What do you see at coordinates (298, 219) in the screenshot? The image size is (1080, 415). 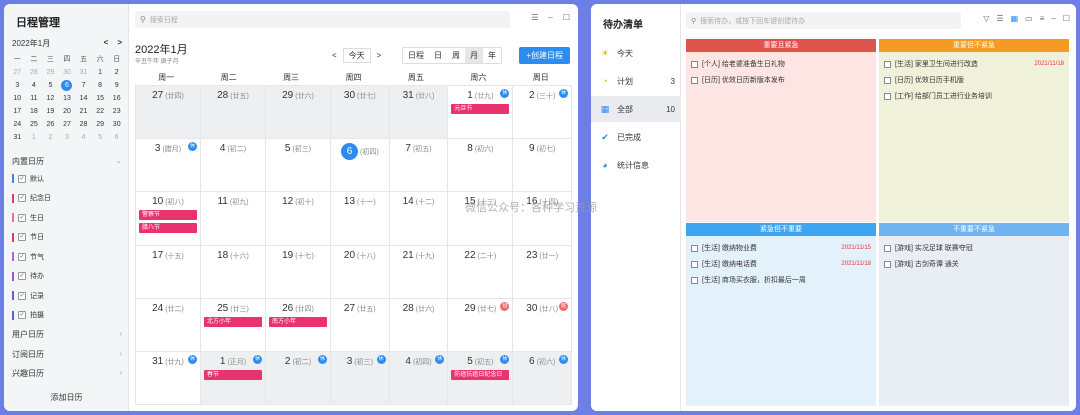 I see `day-cell: 12 (初十)` at bounding box center [298, 219].